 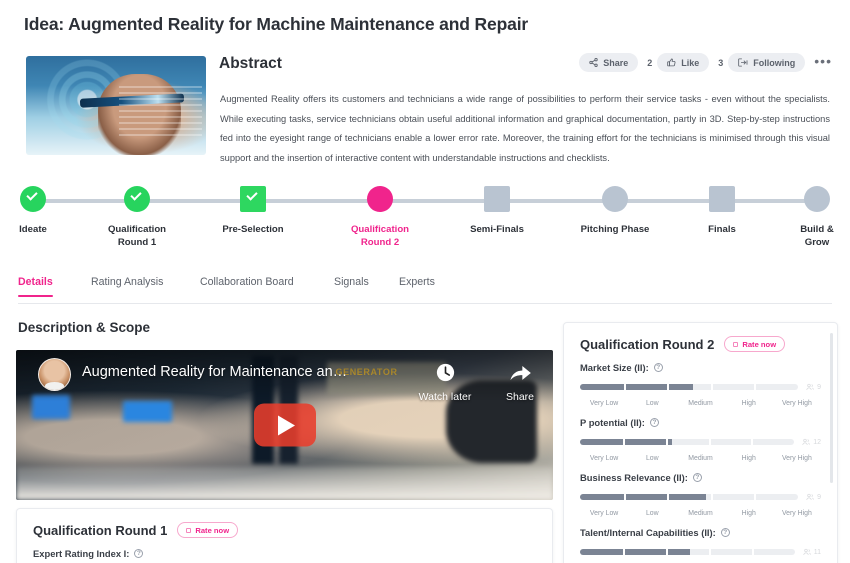 What do you see at coordinates (351, 282) in the screenshot?
I see `tab-signals: Signals` at bounding box center [351, 282].